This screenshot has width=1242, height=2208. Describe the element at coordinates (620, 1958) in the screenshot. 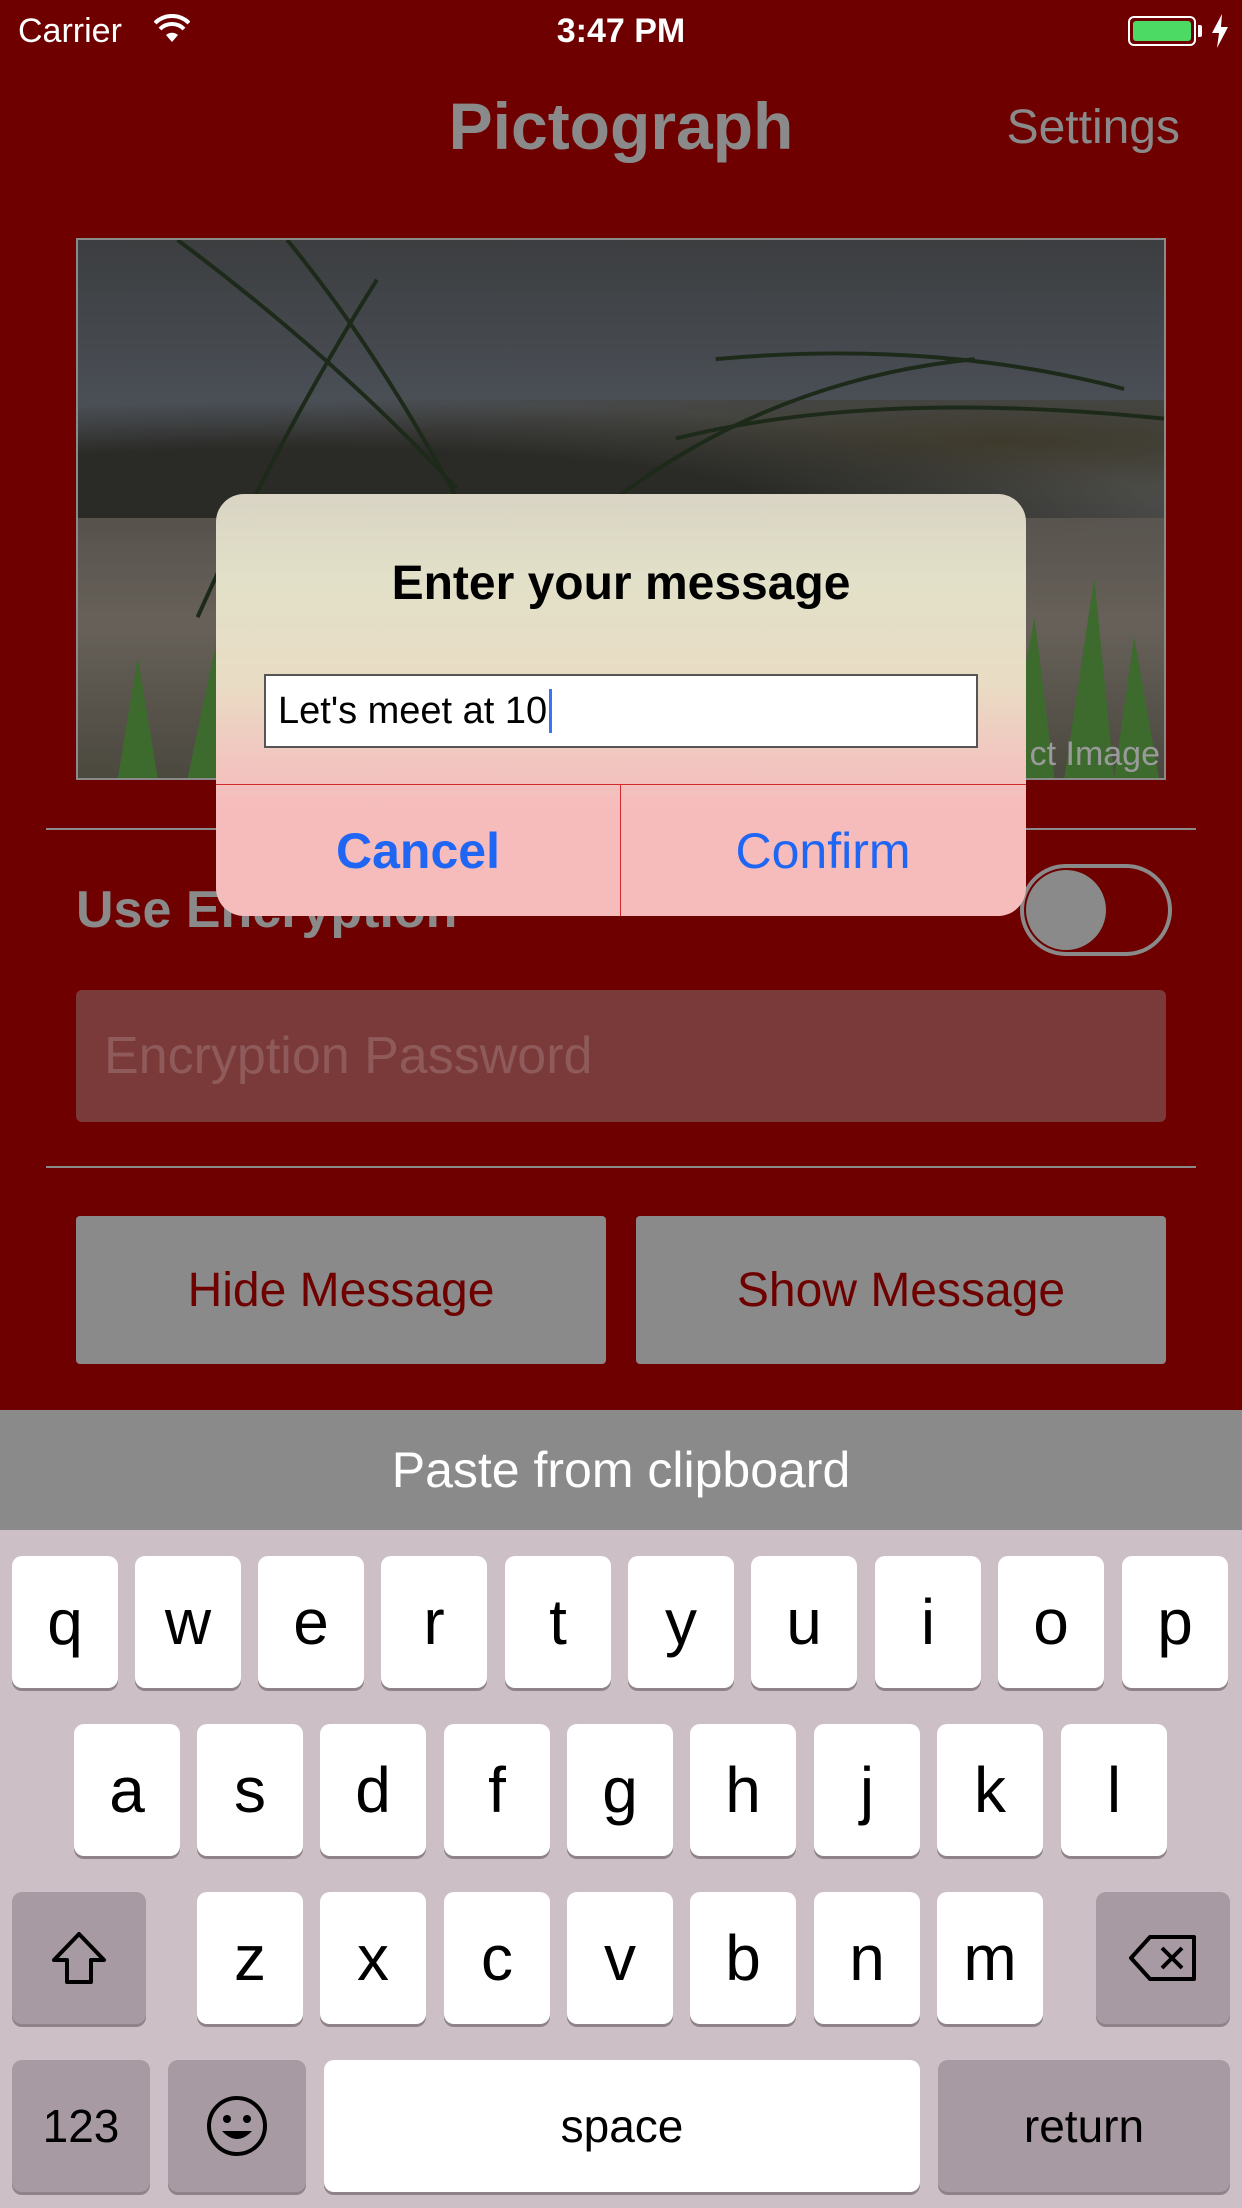

I see `key-v: v` at that location.